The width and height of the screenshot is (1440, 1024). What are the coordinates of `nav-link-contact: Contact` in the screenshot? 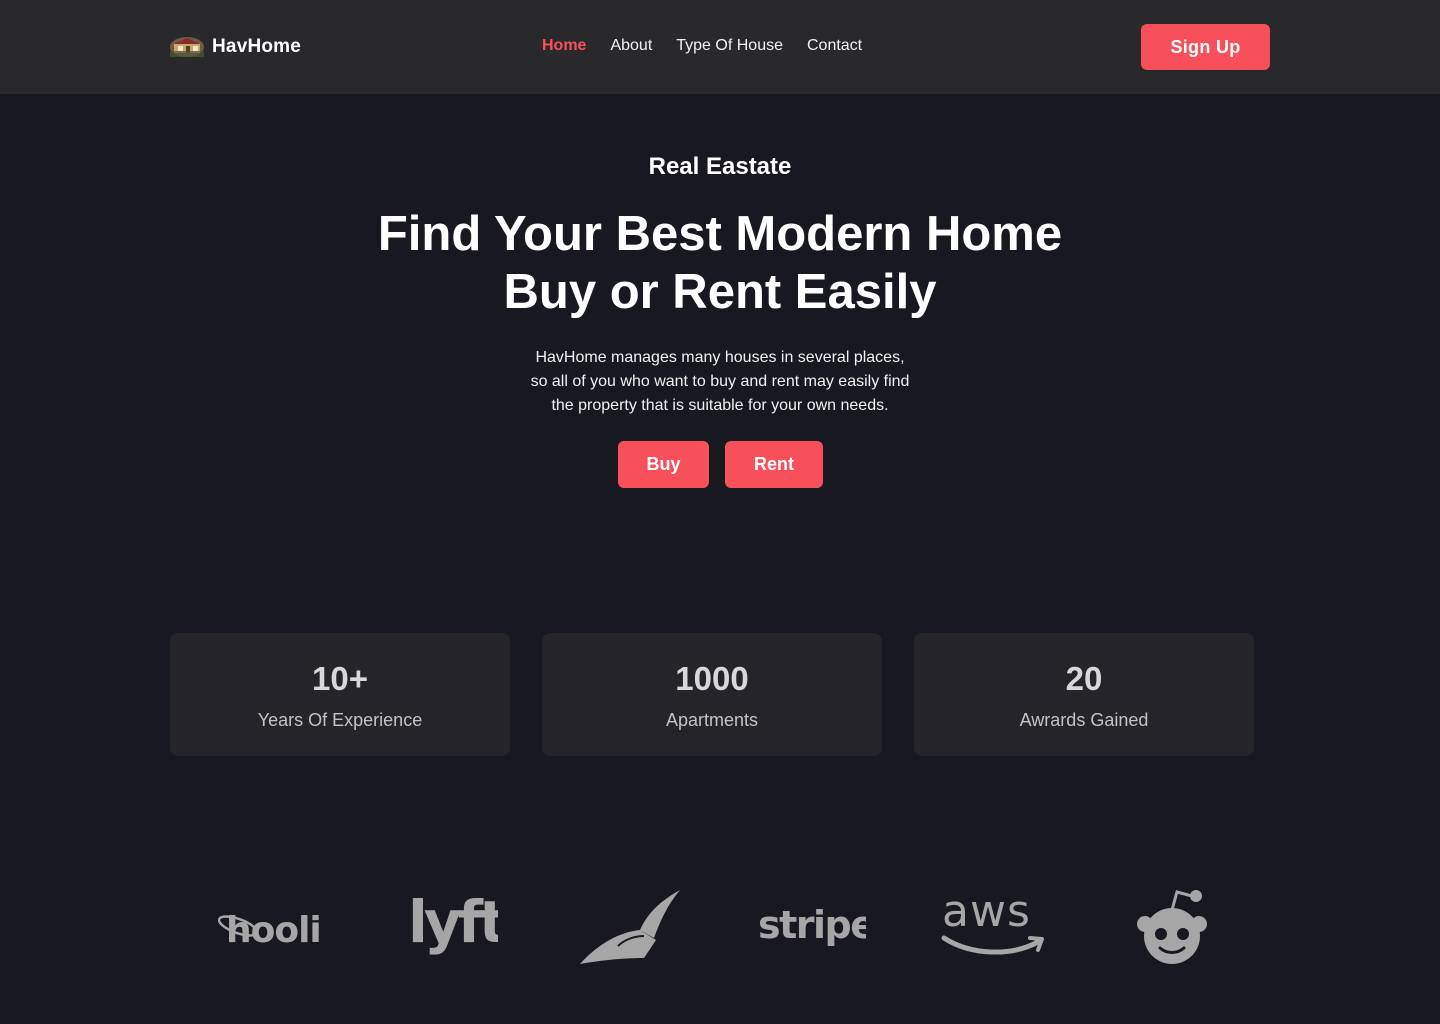 It's located at (834, 46).